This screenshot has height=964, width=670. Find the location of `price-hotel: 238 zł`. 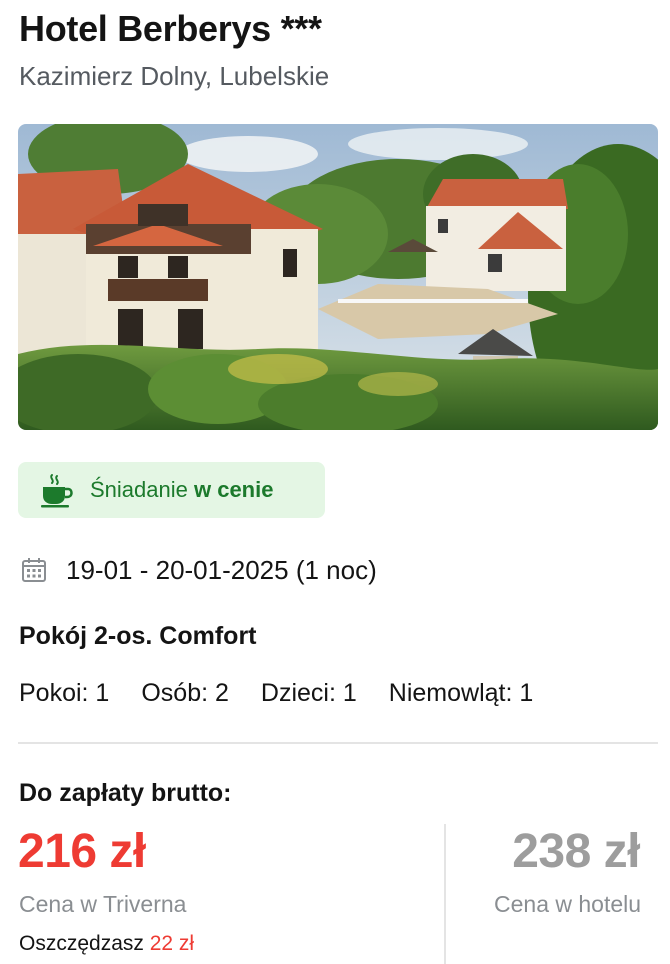

price-hotel: 238 zł is located at coordinates (576, 851).